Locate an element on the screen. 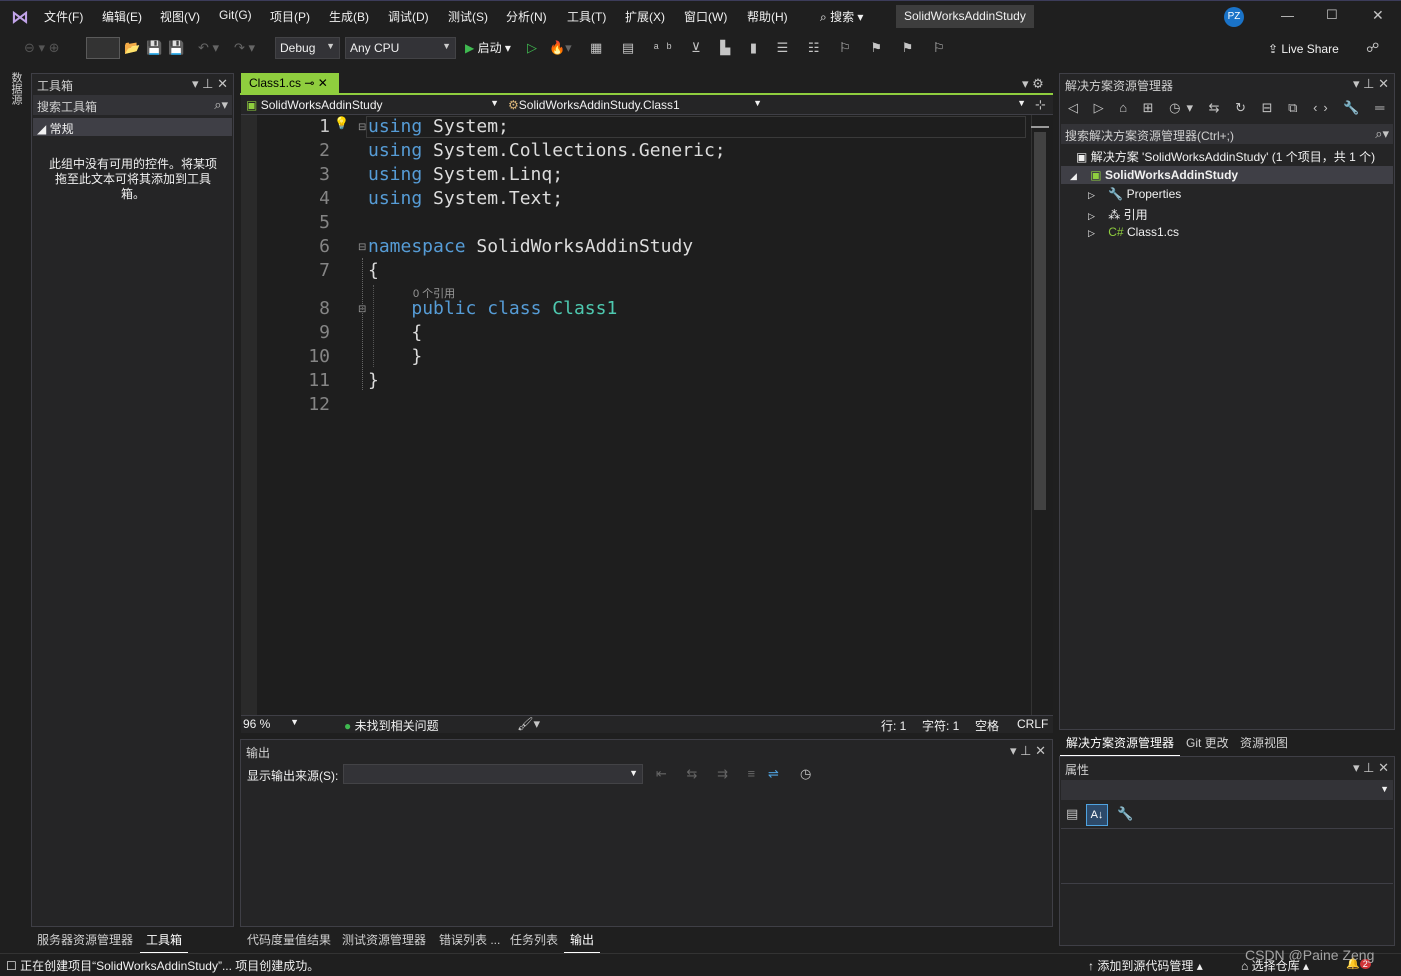 The height and width of the screenshot is (976, 1401). undo-icon: ↶ ▾ is located at coordinates (208, 48).